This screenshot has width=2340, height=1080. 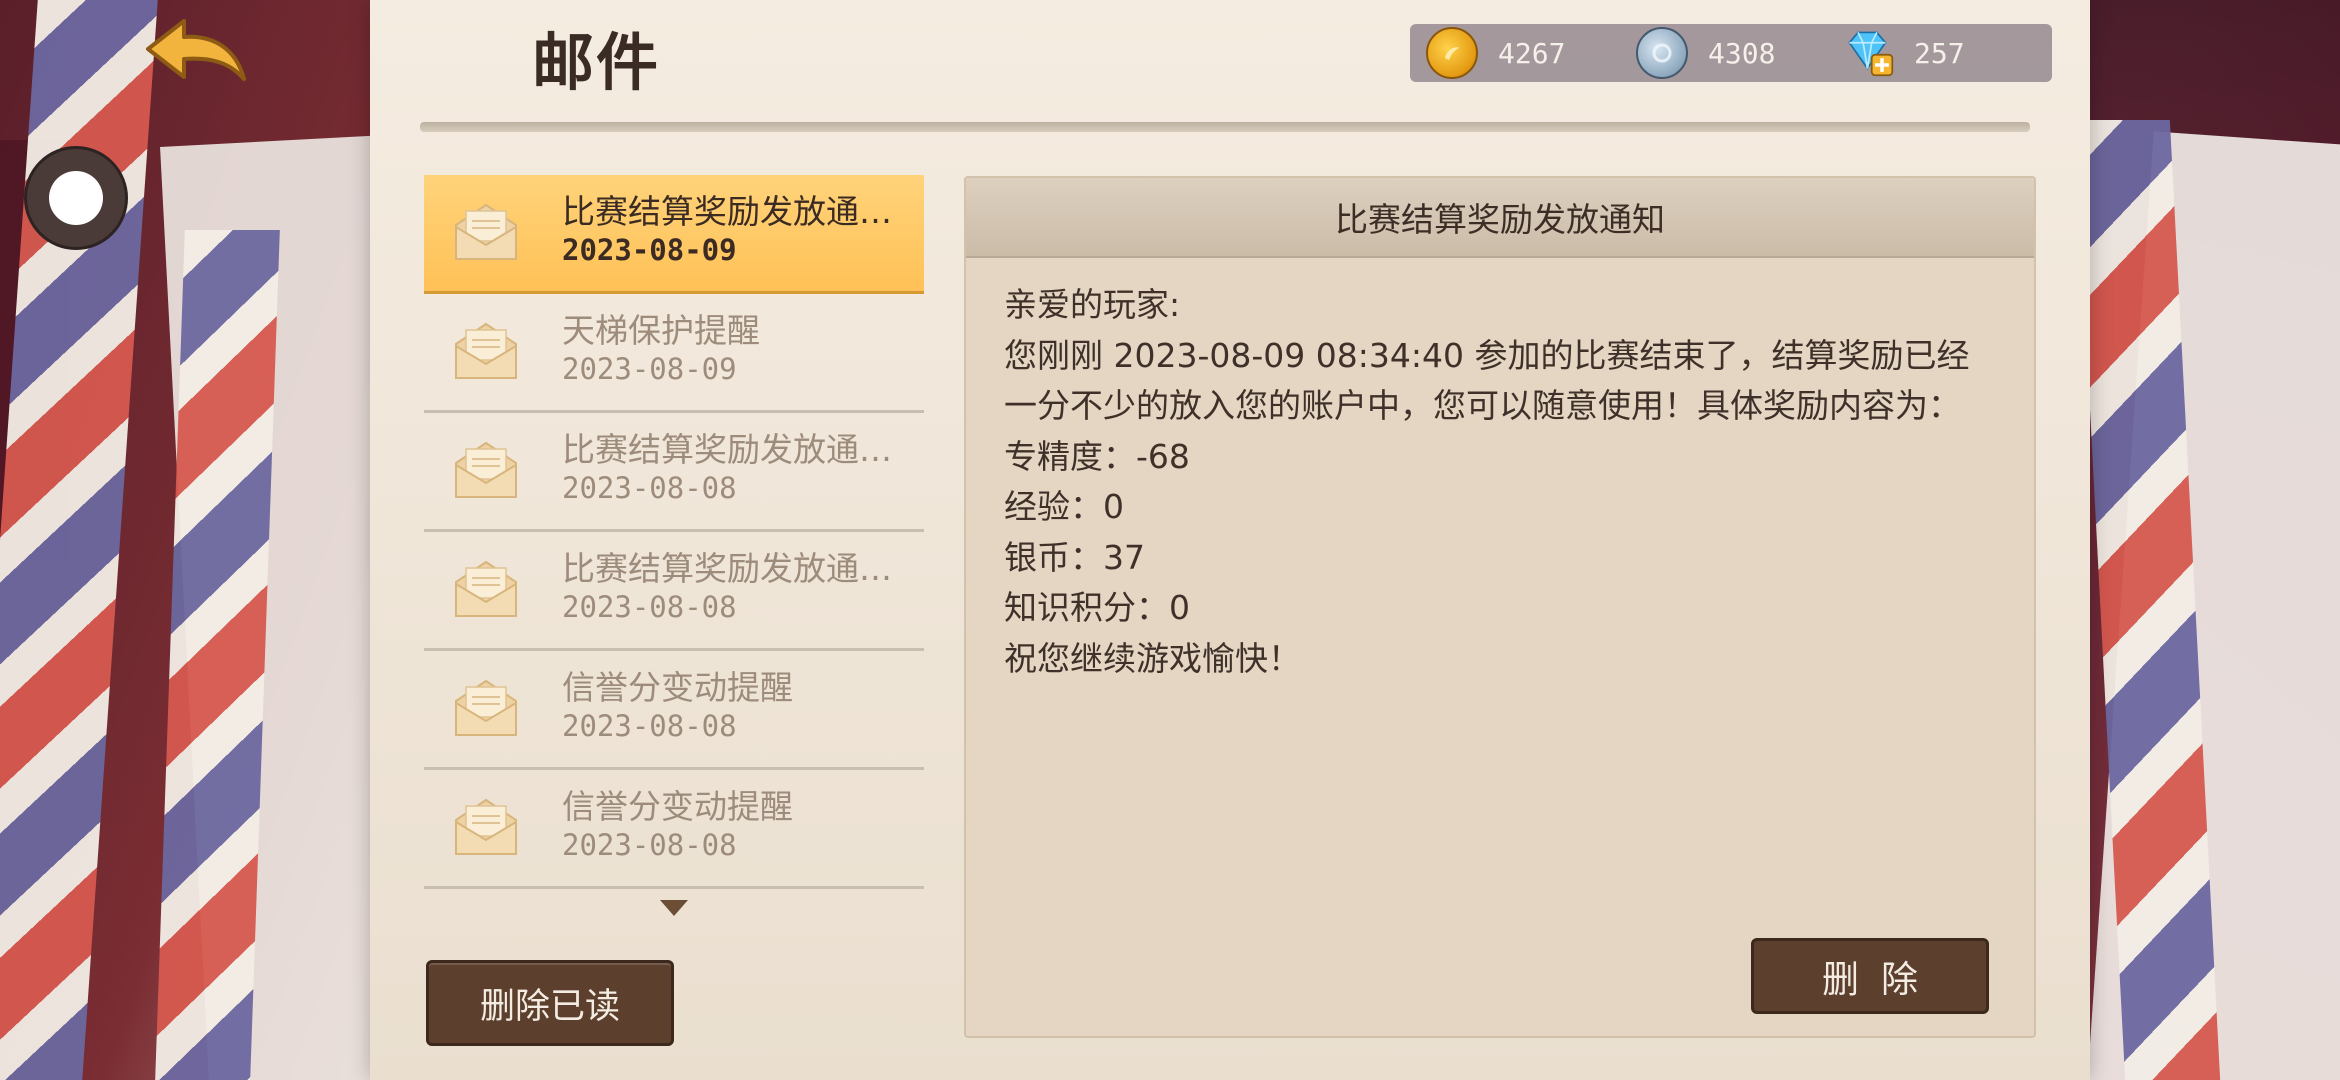 I want to click on record-dot-icon, so click(x=76, y=198).